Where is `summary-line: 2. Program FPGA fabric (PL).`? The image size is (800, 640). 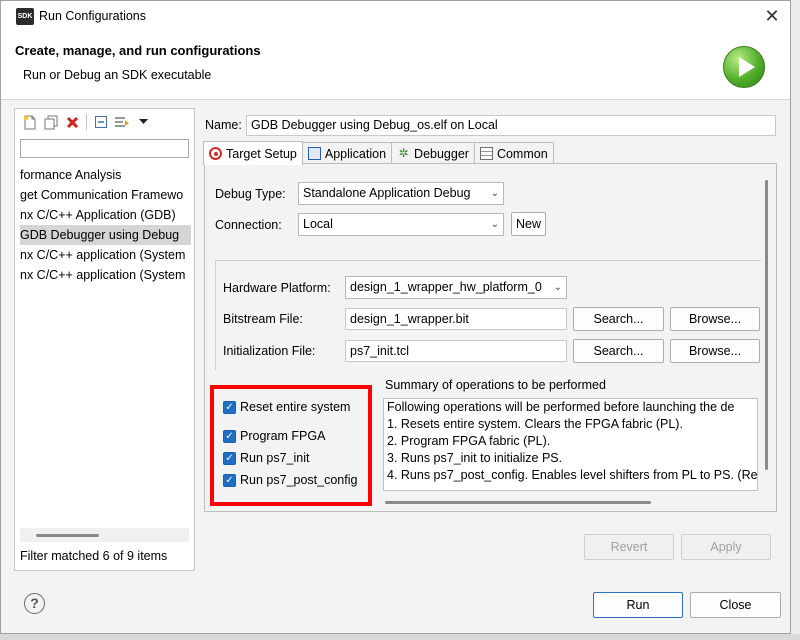
summary-line: 2. Program FPGA fabric (PL). is located at coordinates (469, 441).